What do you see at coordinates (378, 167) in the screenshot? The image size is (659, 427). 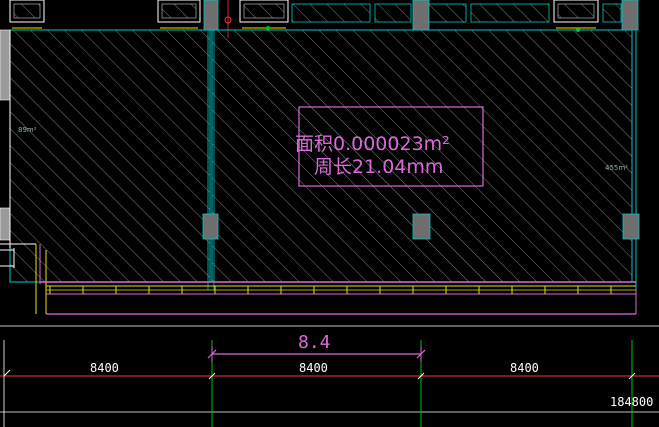 I see `perimeter-label: 周长21.04mm` at bounding box center [378, 167].